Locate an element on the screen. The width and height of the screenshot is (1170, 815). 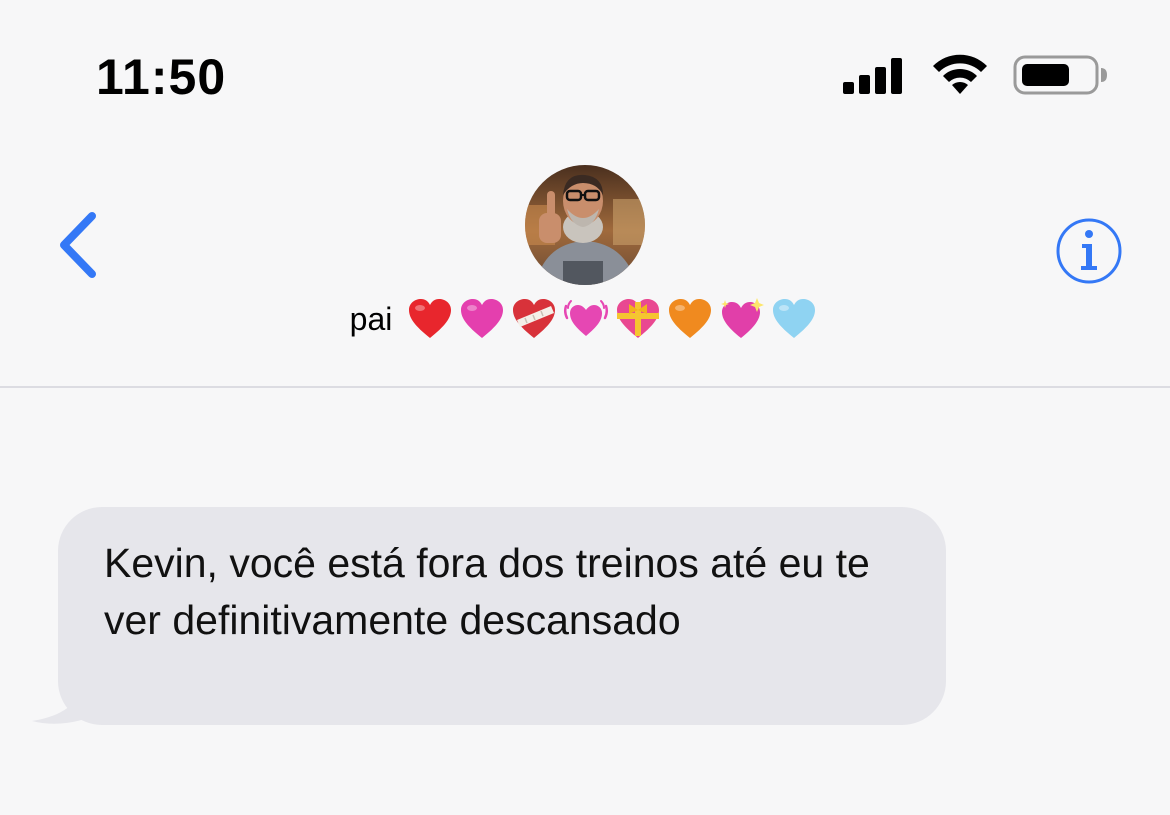
chevron-left-icon is located at coordinates (78, 245).